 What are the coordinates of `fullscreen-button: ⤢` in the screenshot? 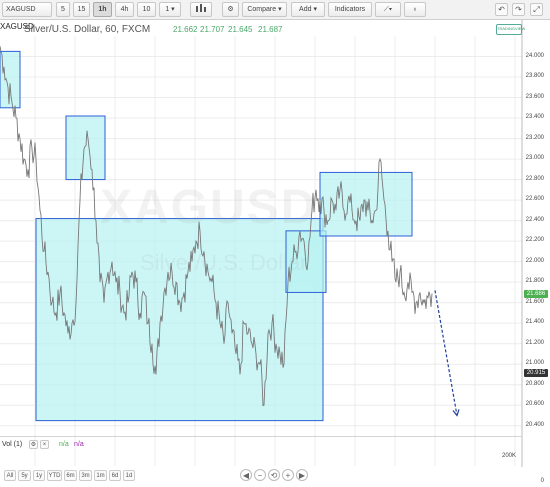 It's located at (536, 9).